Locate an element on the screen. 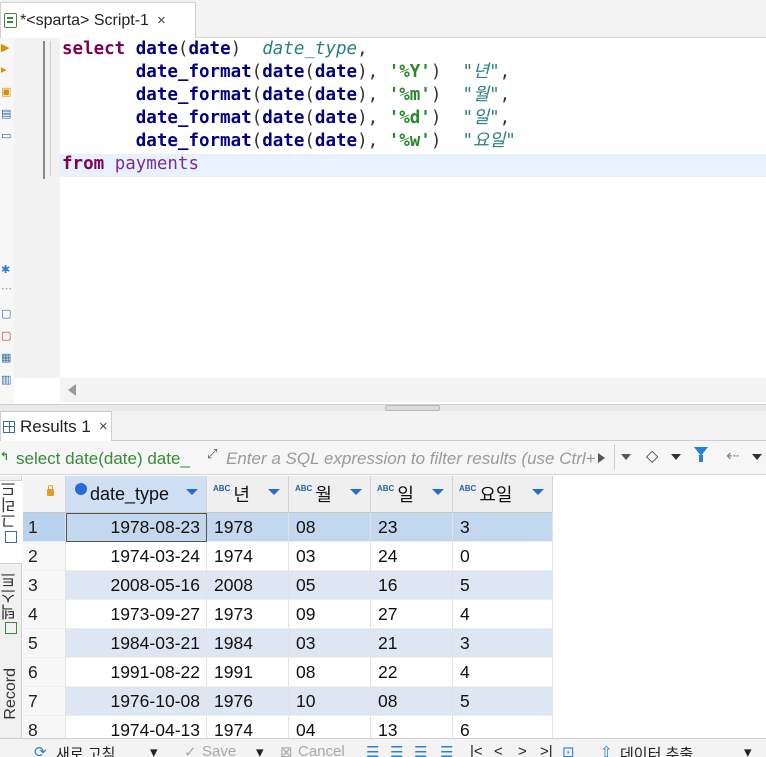 The width and height of the screenshot is (766, 757). save-icon: ✓ is located at coordinates (190, 750).